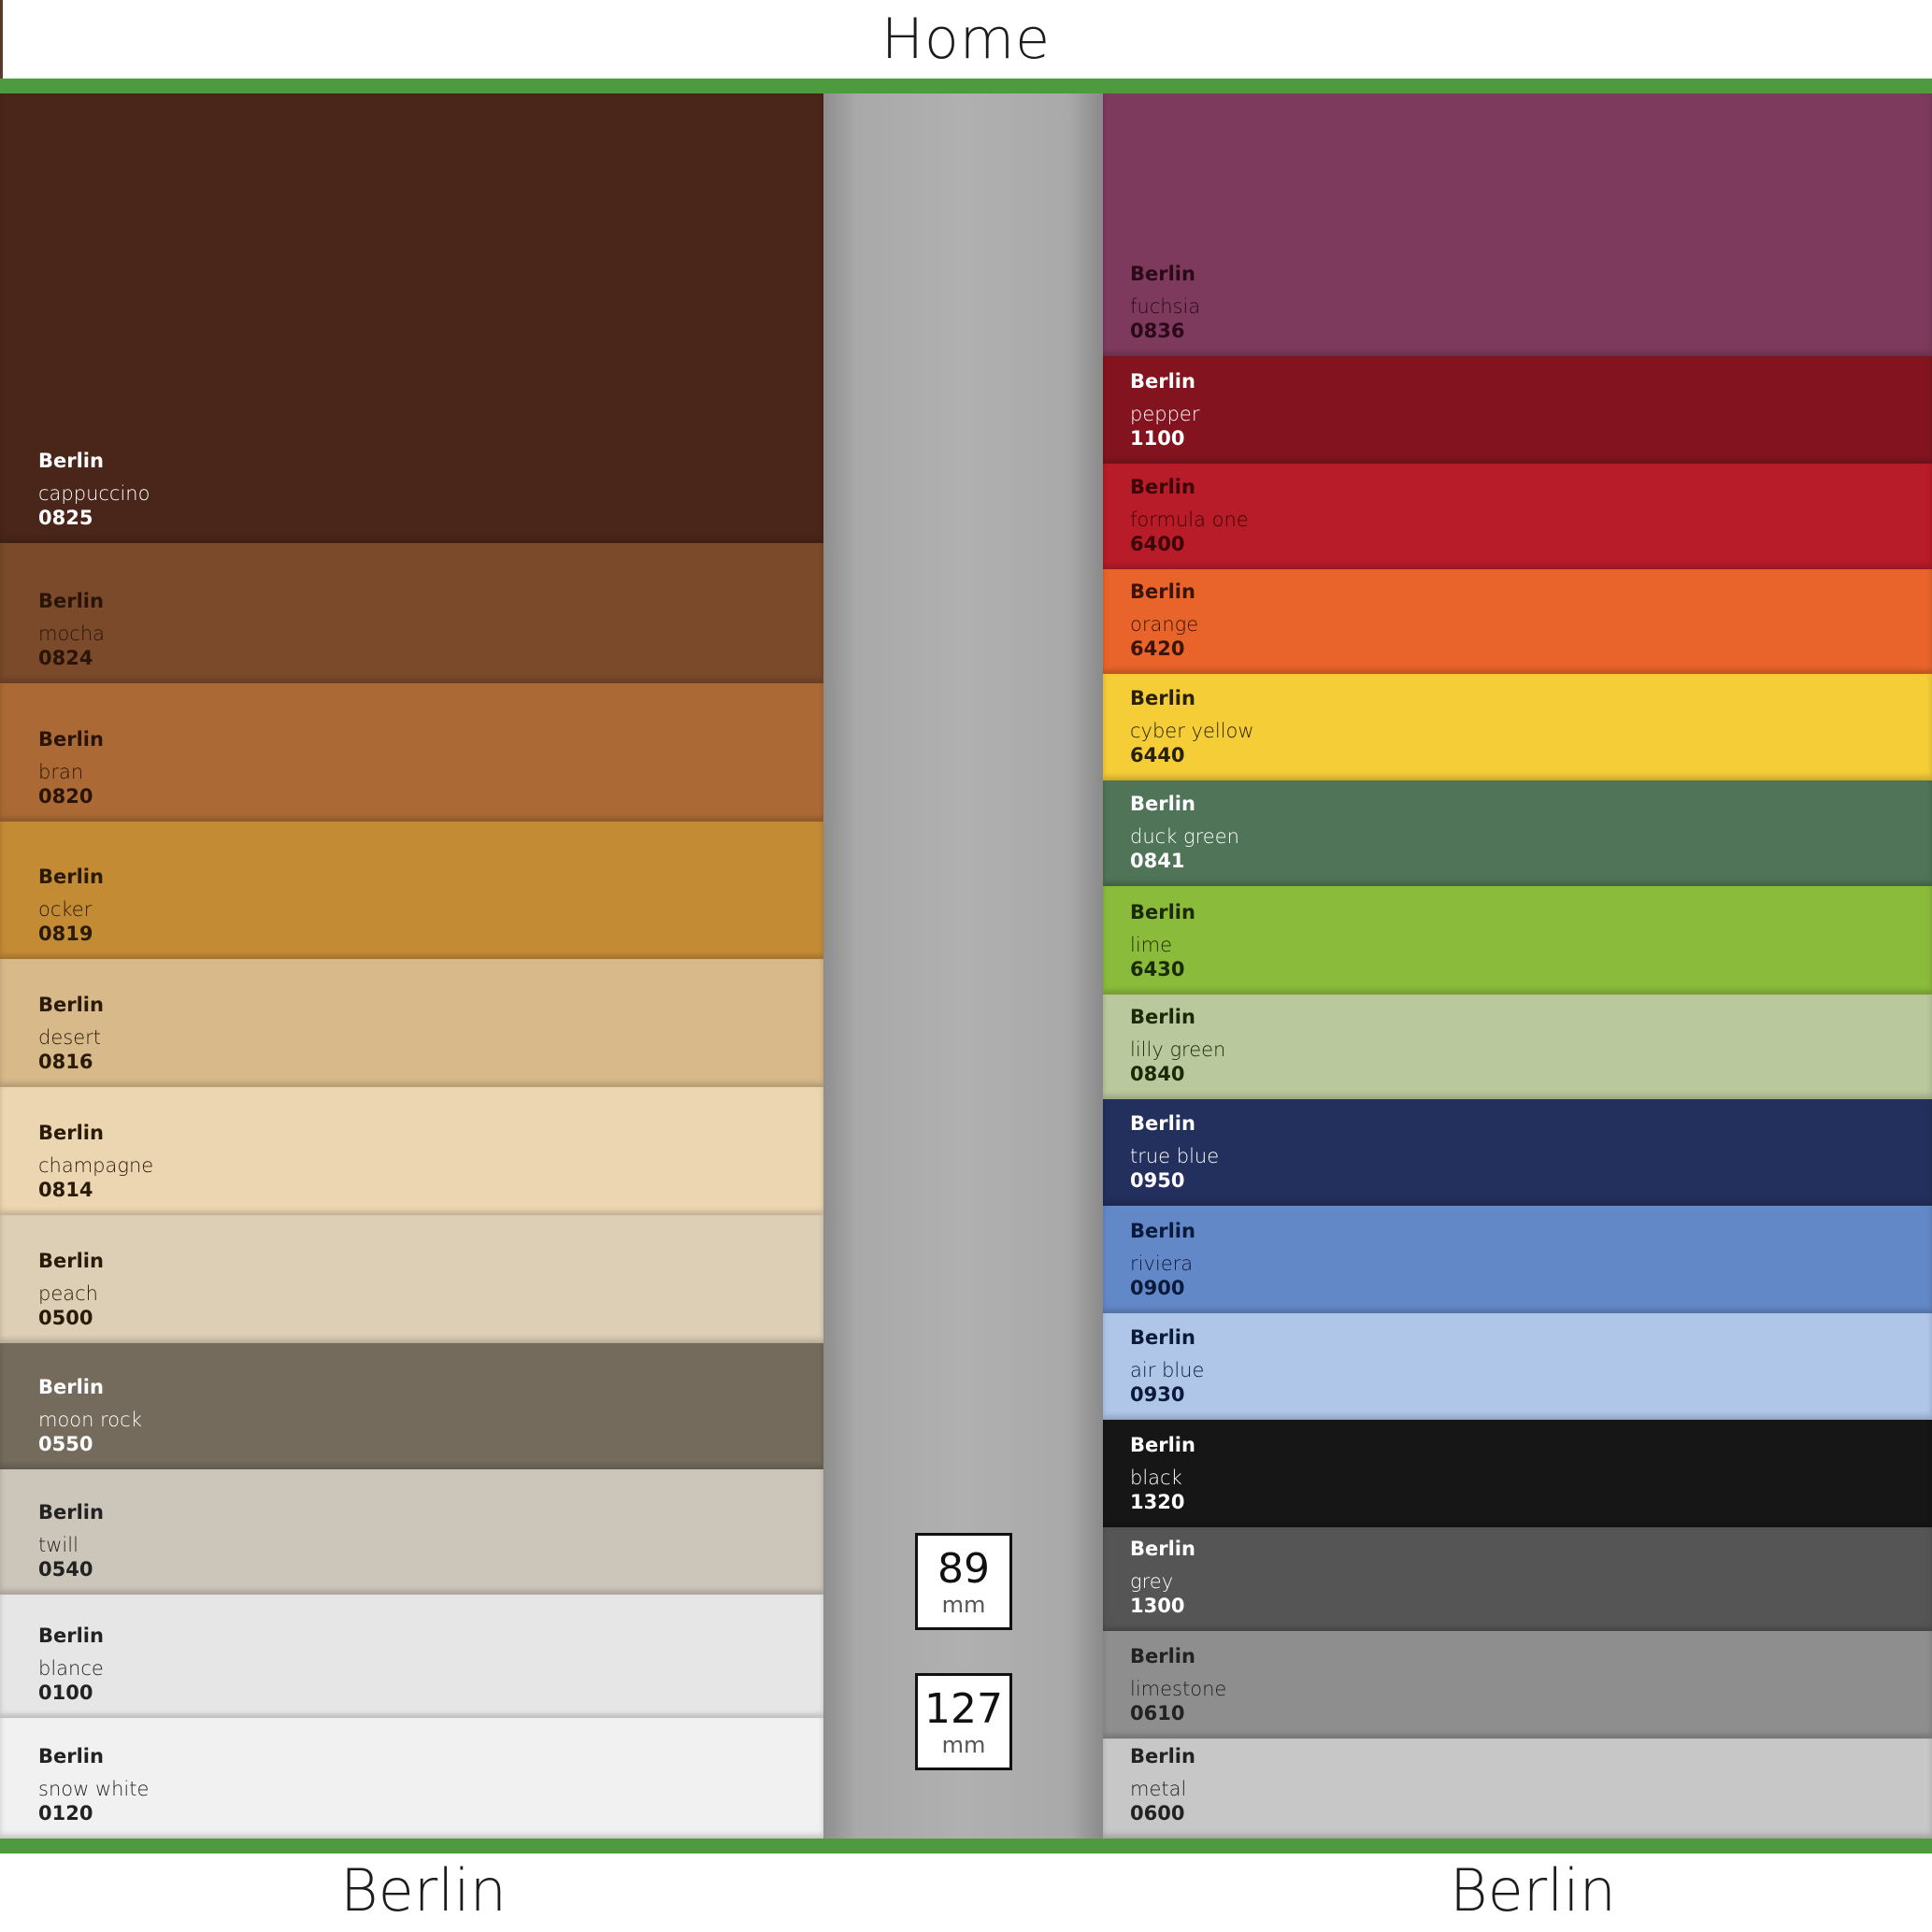 The width and height of the screenshot is (1932, 1932). What do you see at coordinates (1517, 1366) in the screenshot?
I see `fabric-swatch-air-blue: Berlin air blue 0930` at bounding box center [1517, 1366].